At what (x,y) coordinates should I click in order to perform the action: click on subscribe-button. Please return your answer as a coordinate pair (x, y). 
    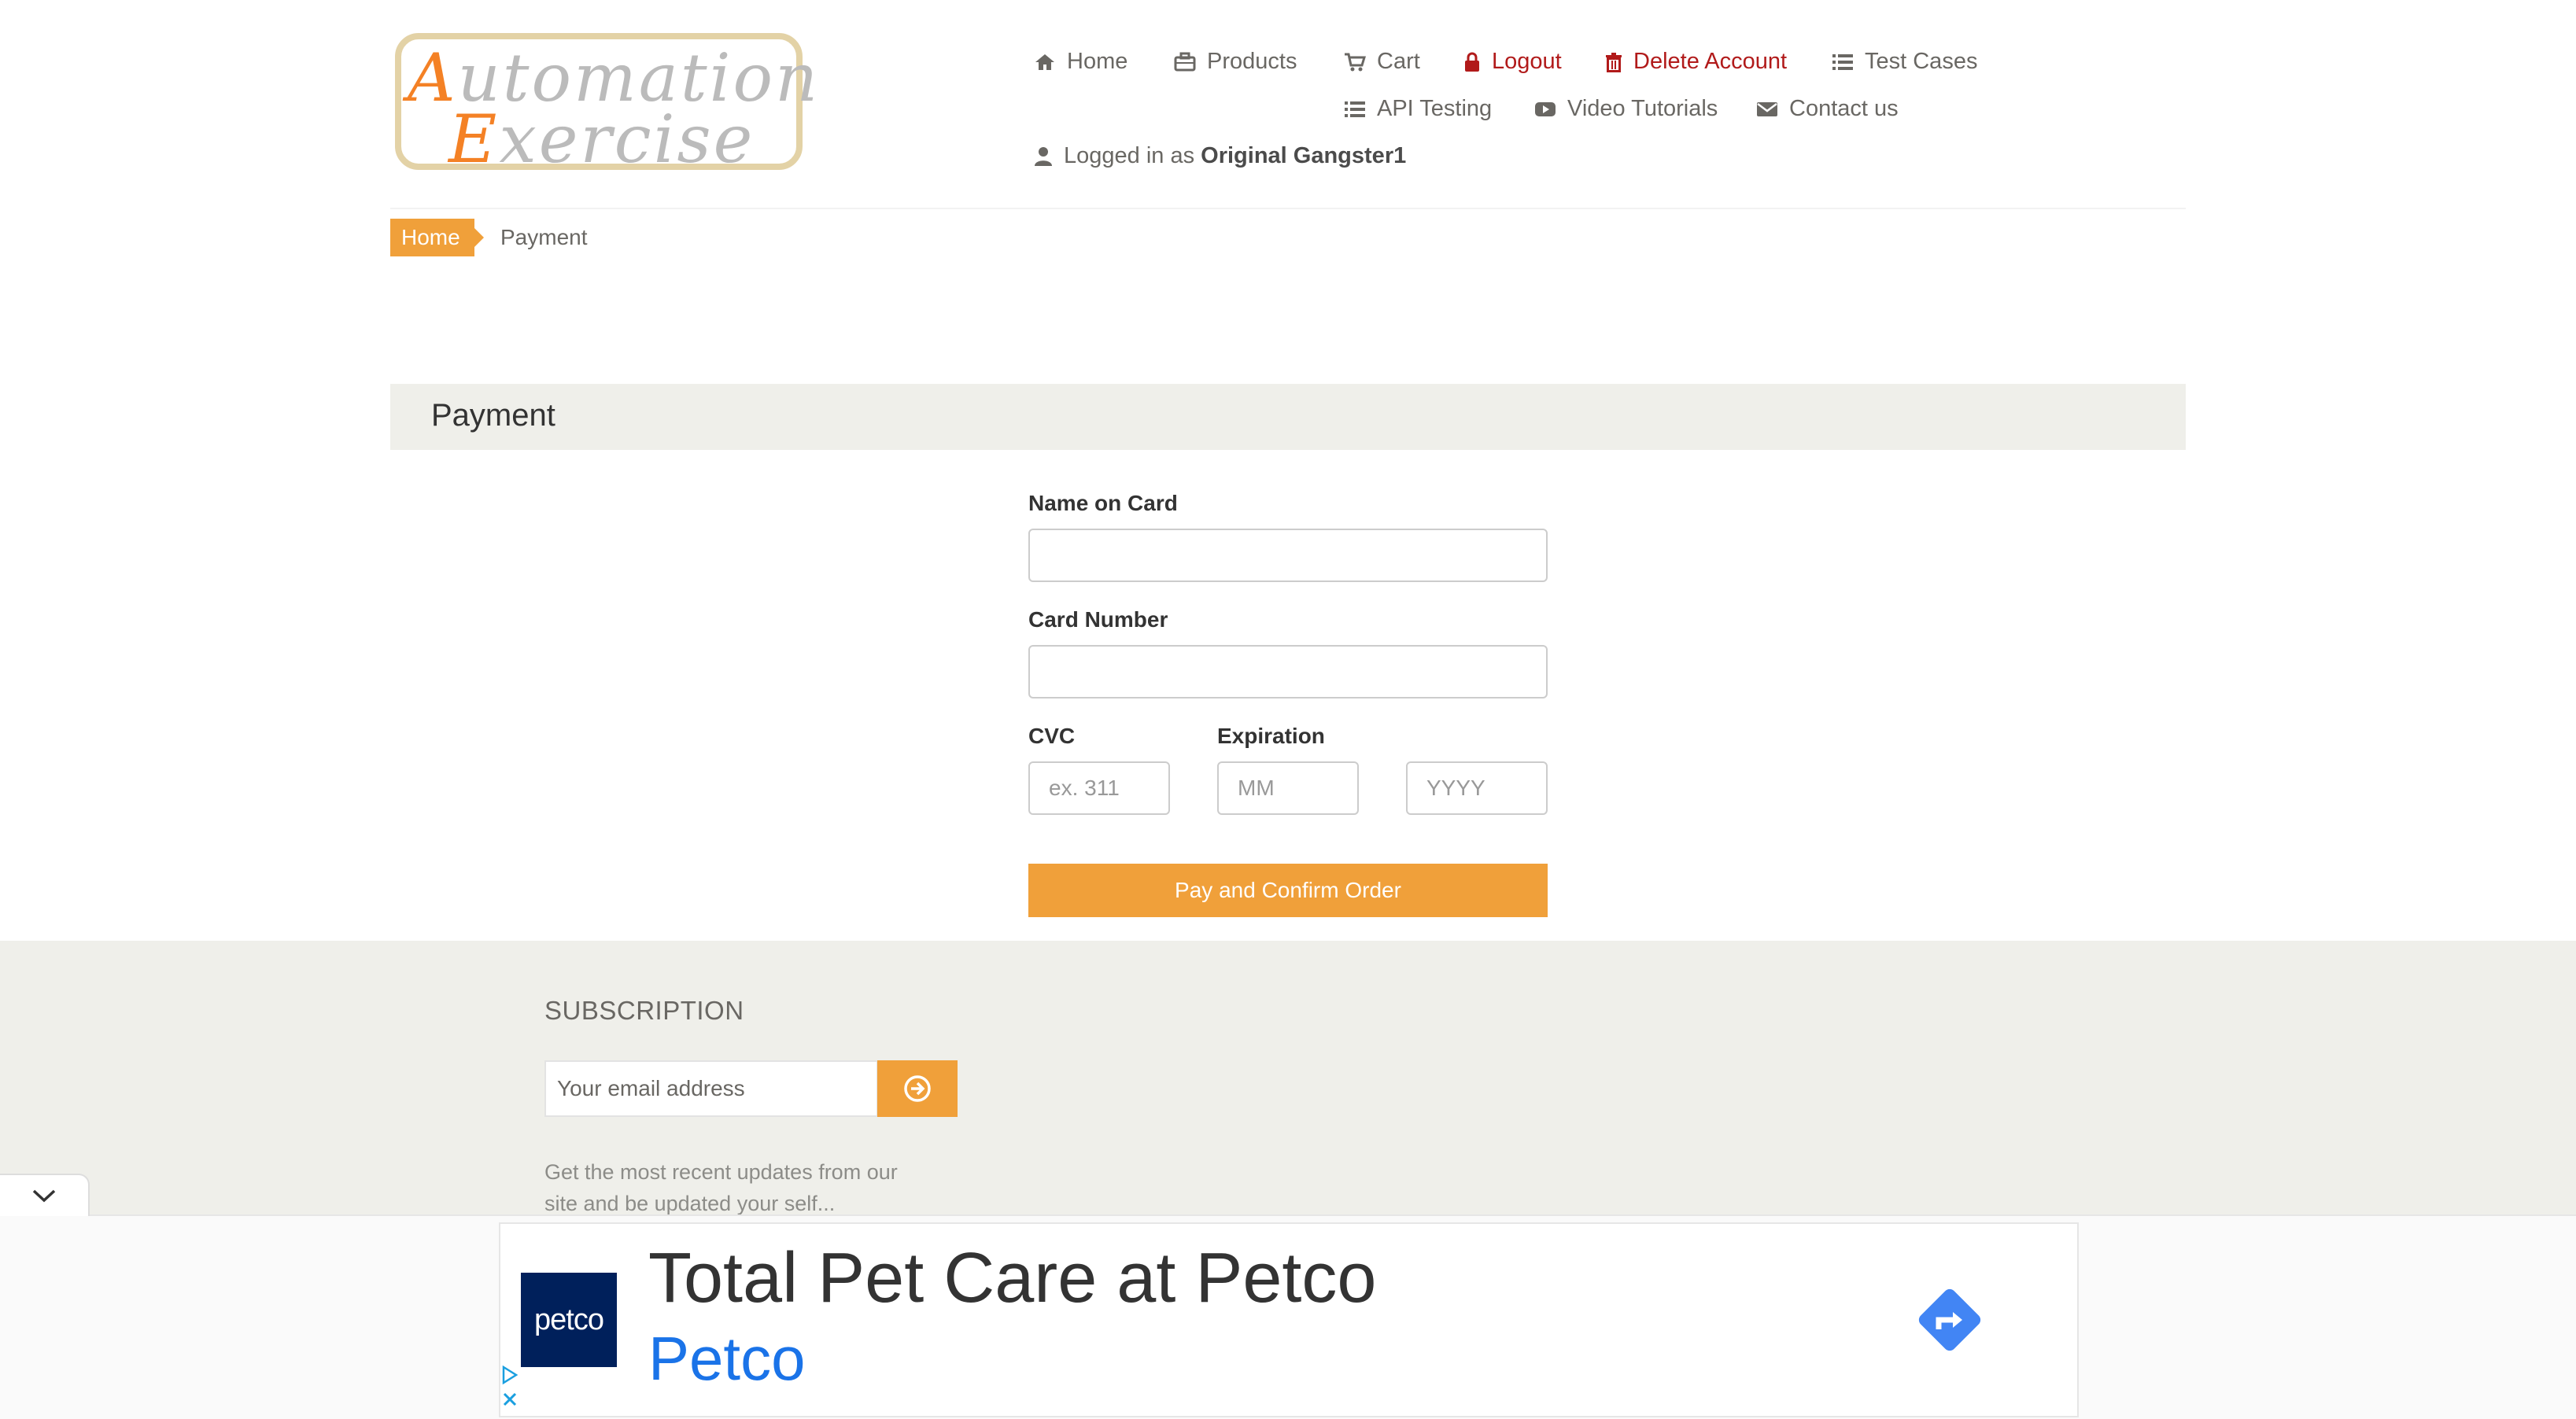
    Looking at the image, I should click on (918, 1088).